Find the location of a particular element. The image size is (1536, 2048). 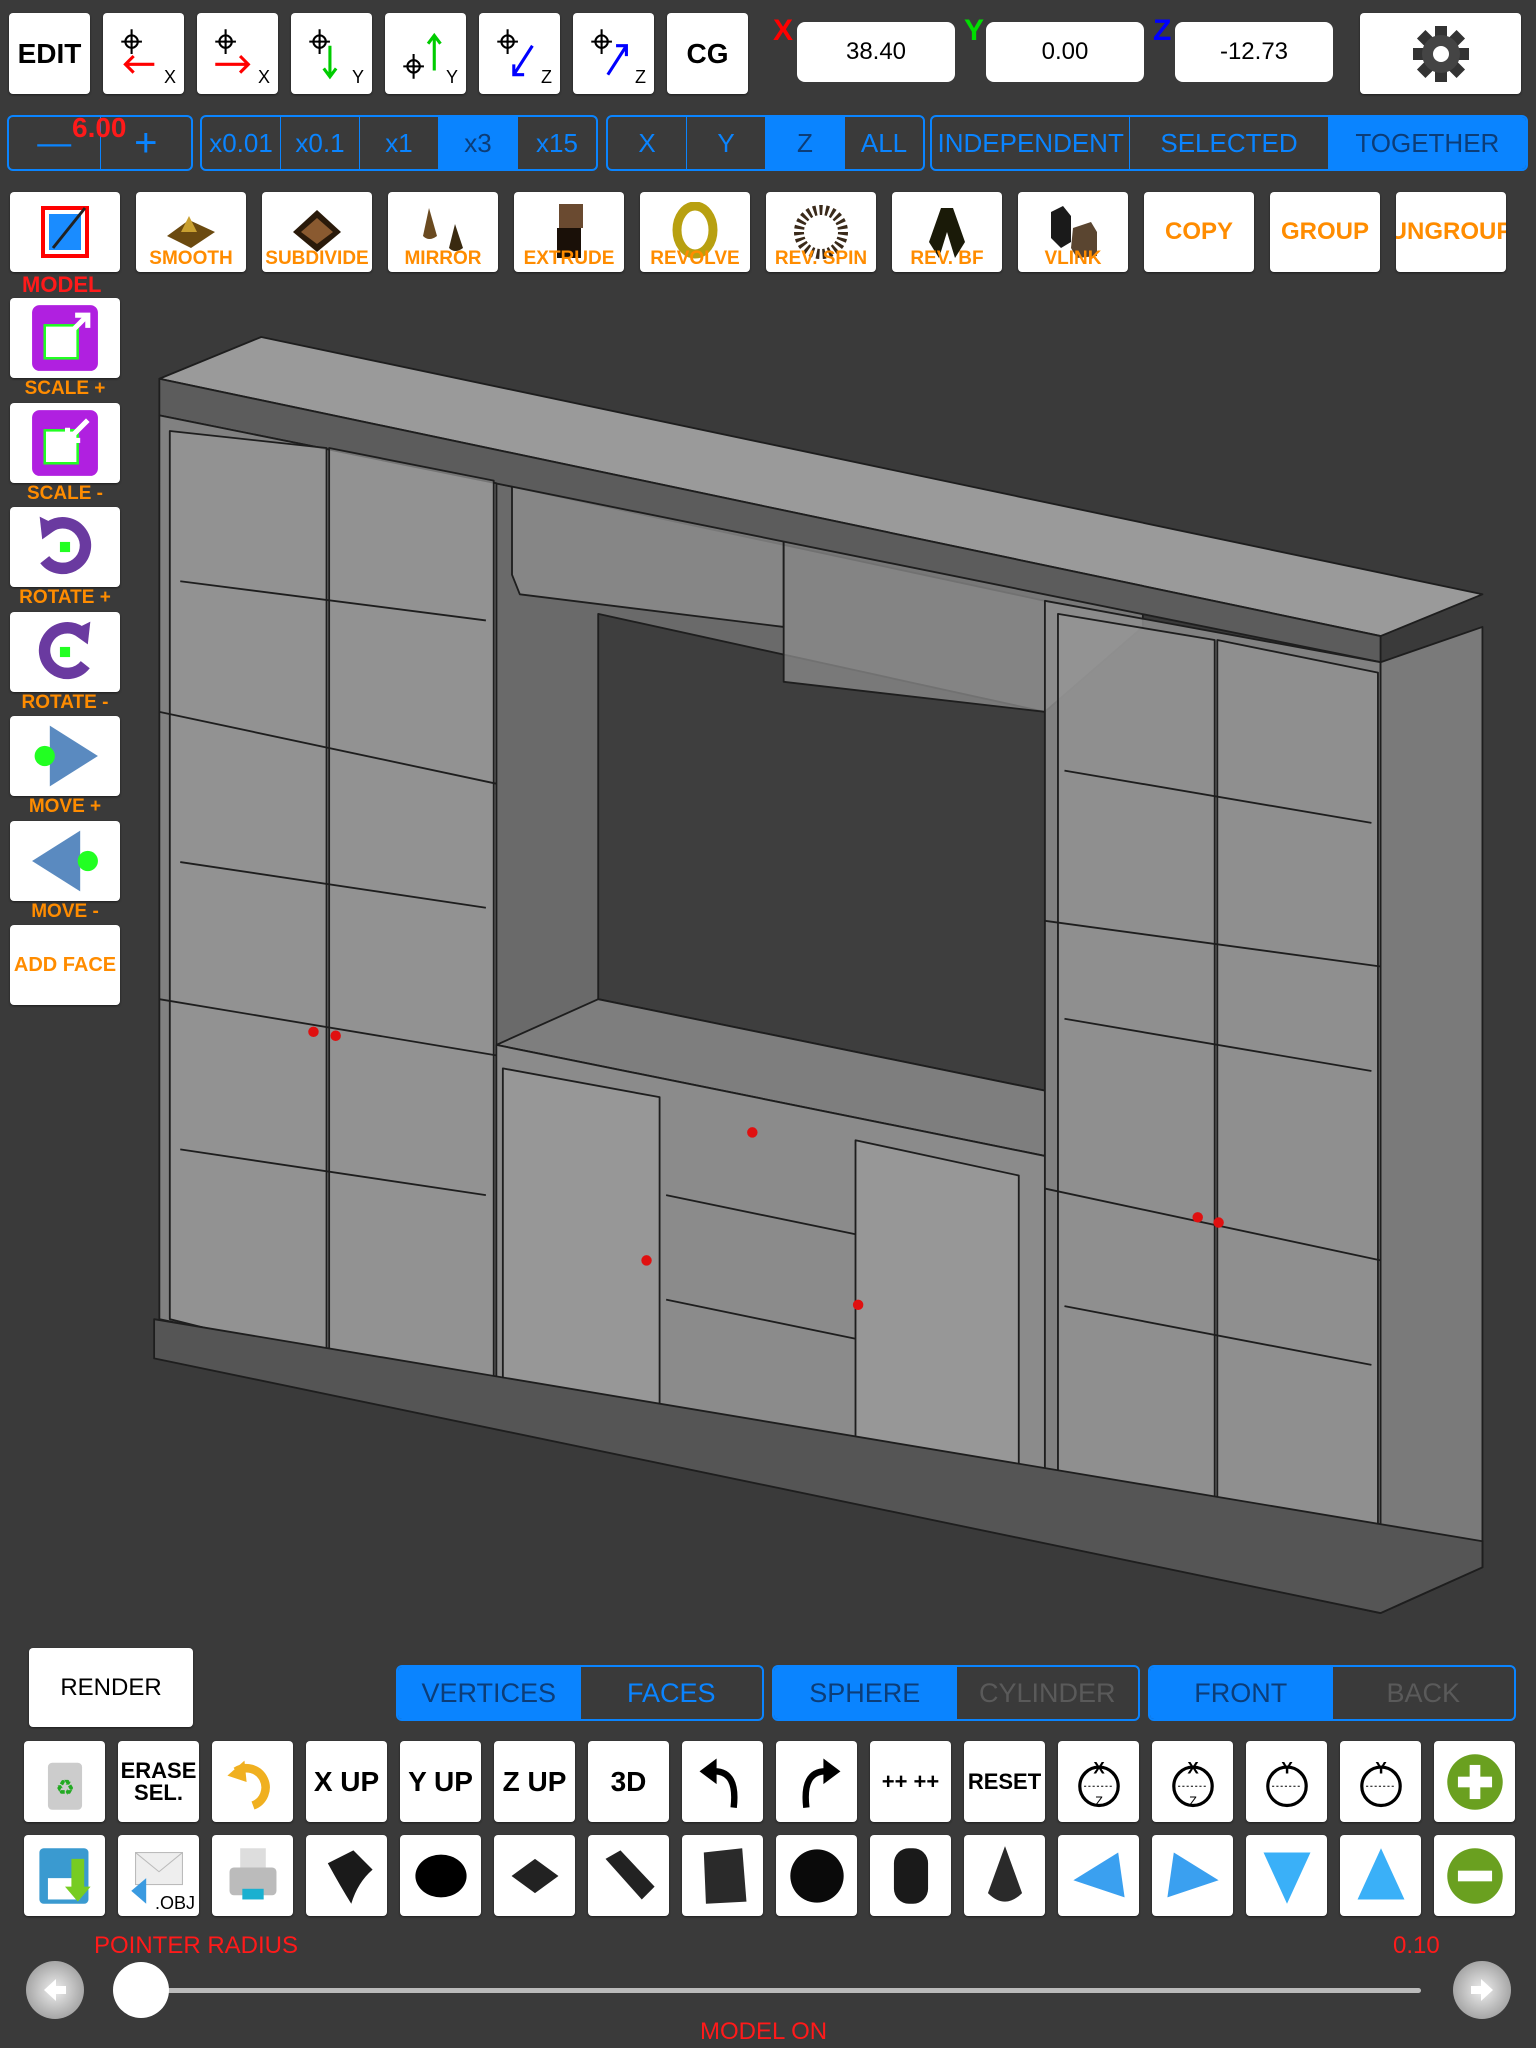

square-plane-button is located at coordinates (534, 1875).